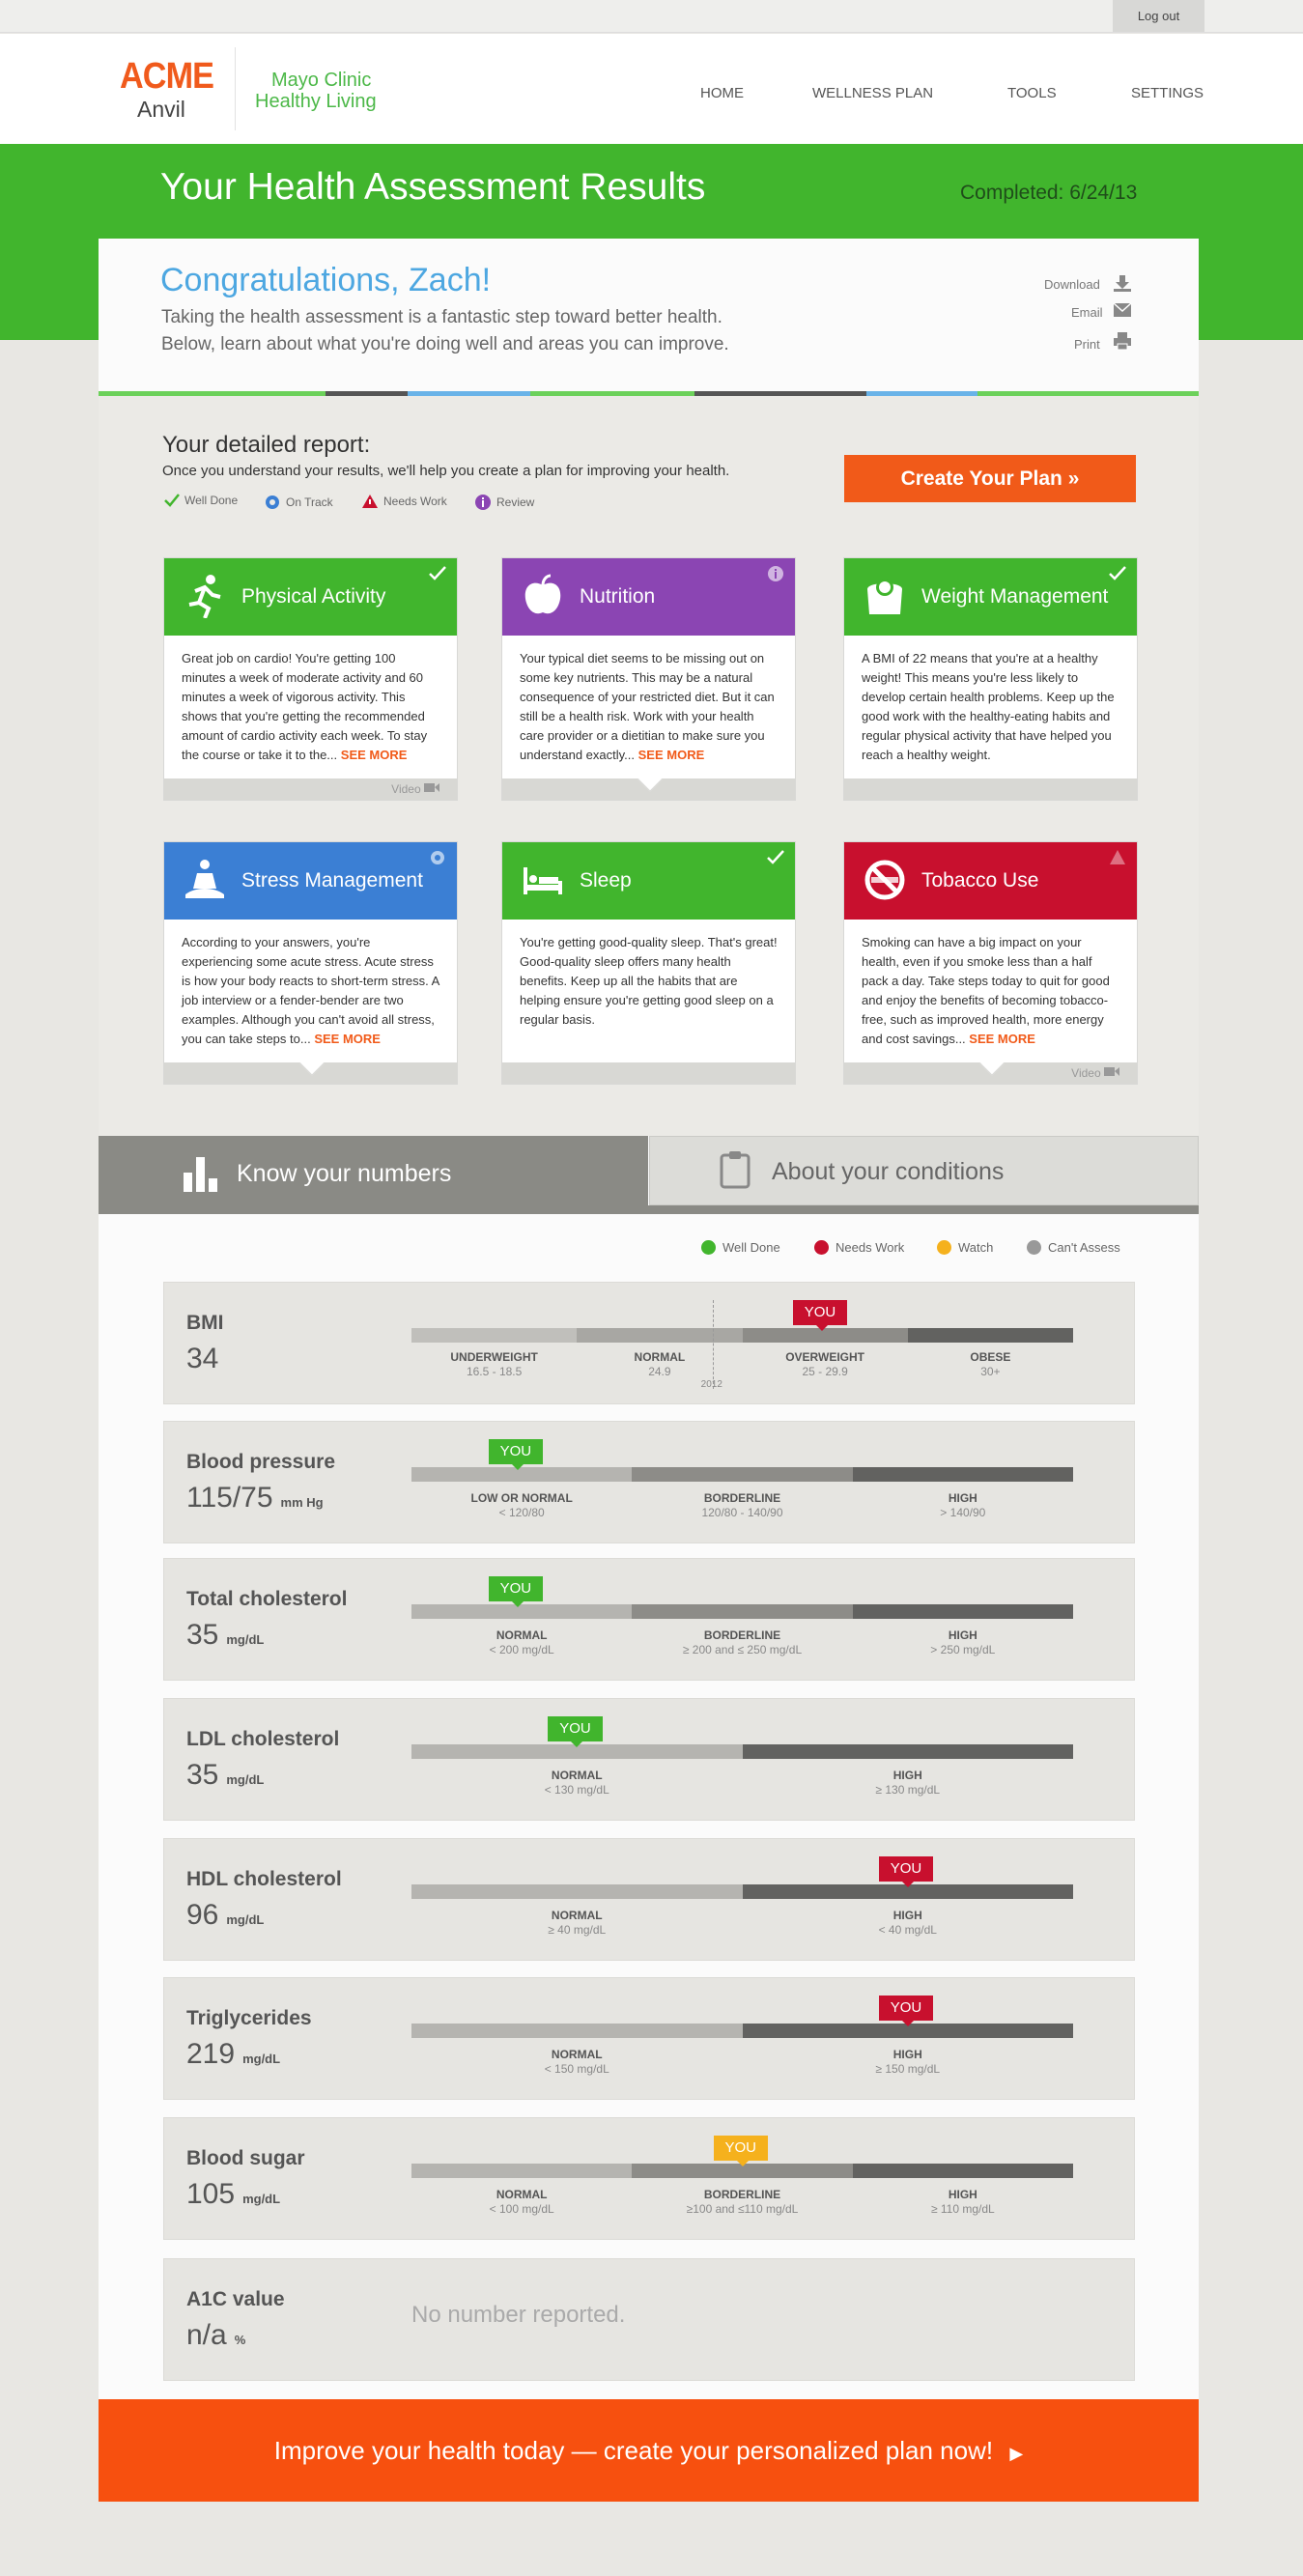  What do you see at coordinates (963, 1642) in the screenshot?
I see `range-label: HIGH > 250 mg/dL` at bounding box center [963, 1642].